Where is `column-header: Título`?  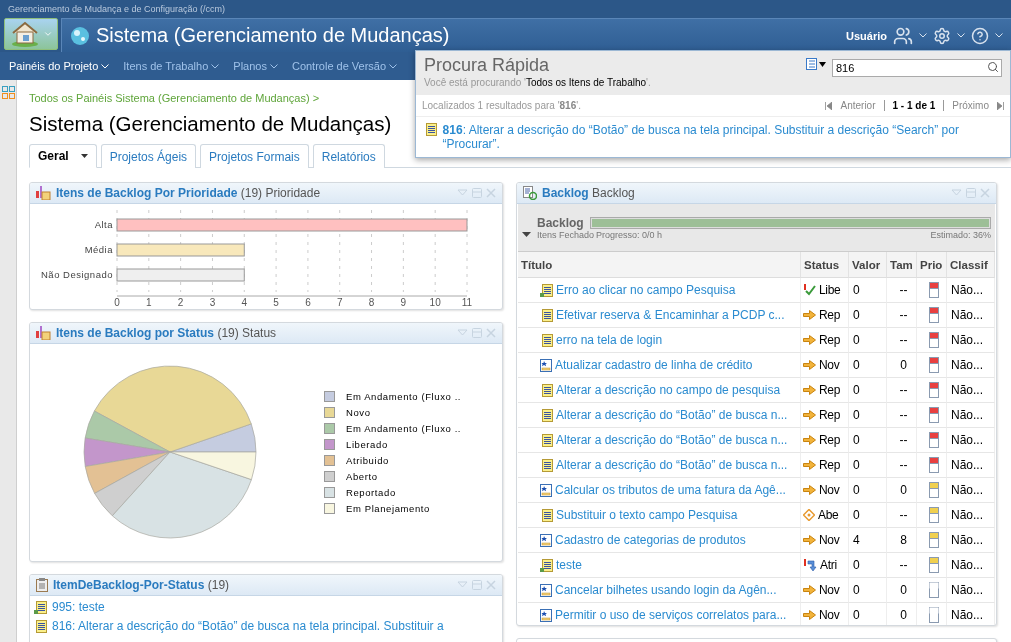
column-header: Título is located at coordinates (659, 265).